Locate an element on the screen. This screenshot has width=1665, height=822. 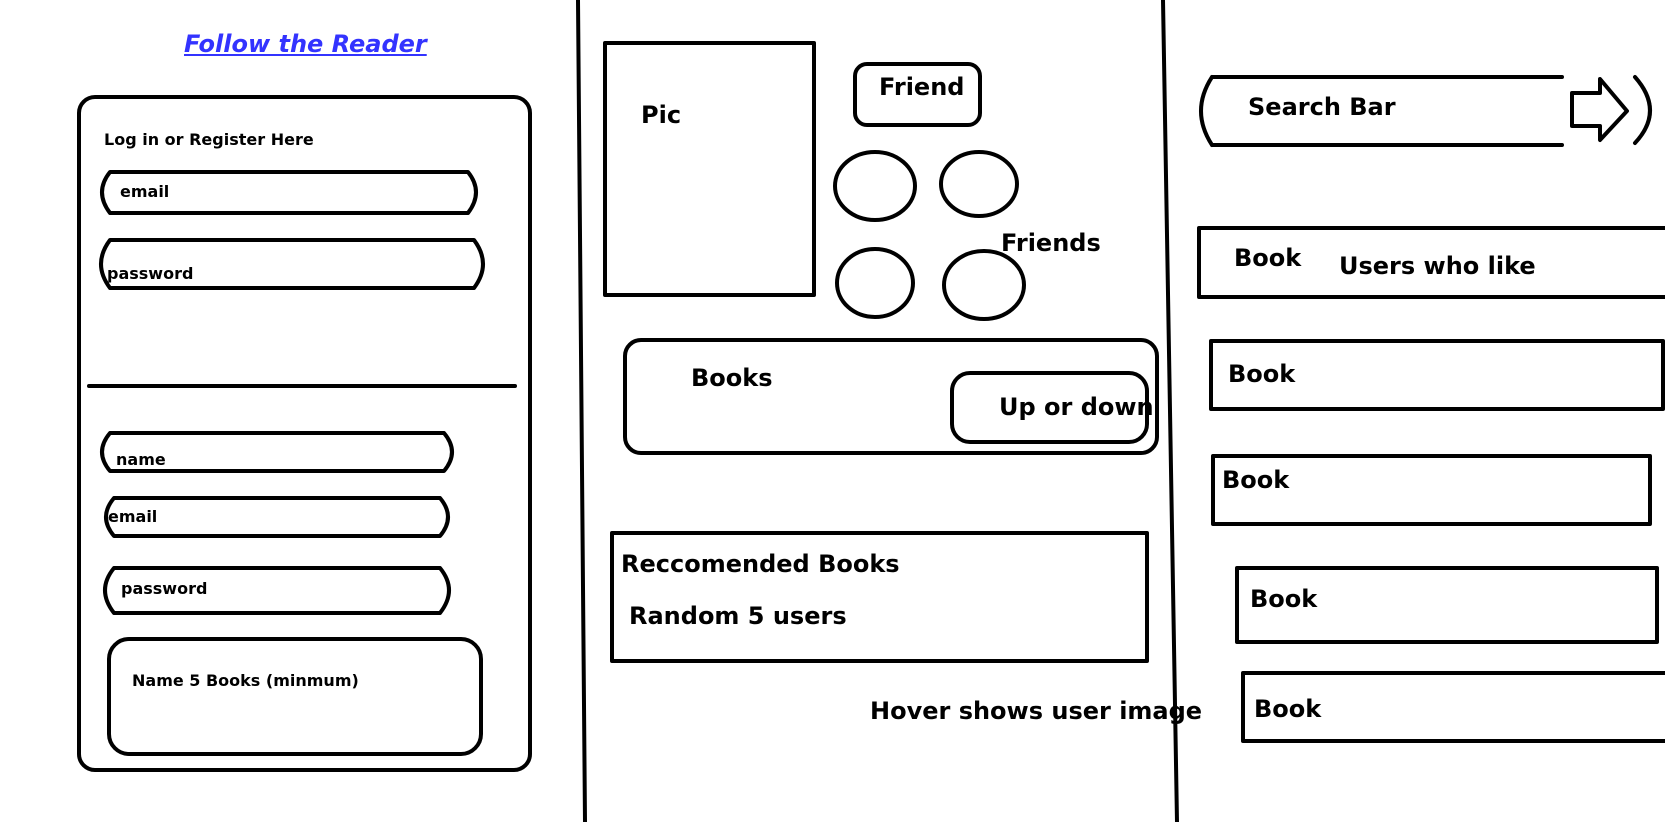
favorite-books-placeholder: Name 5 Books (minmum) is located at coordinates (245, 680).